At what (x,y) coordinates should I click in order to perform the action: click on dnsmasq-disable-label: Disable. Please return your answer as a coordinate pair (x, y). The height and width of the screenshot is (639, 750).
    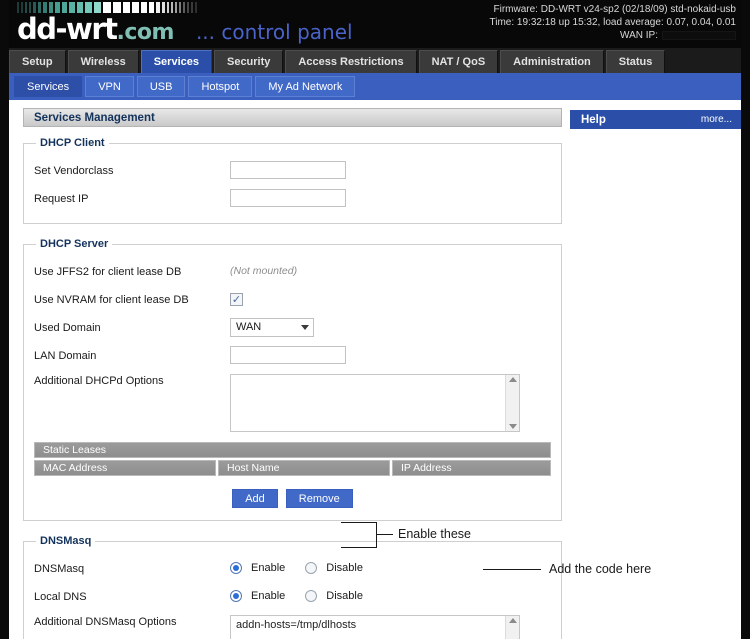
    Looking at the image, I should click on (344, 568).